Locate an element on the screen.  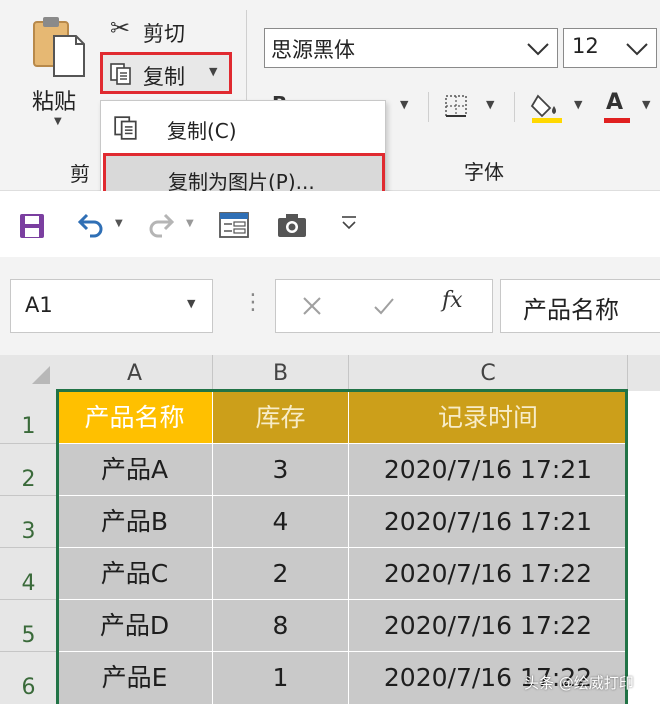
table-cell: 4 is located at coordinates (281, 522).